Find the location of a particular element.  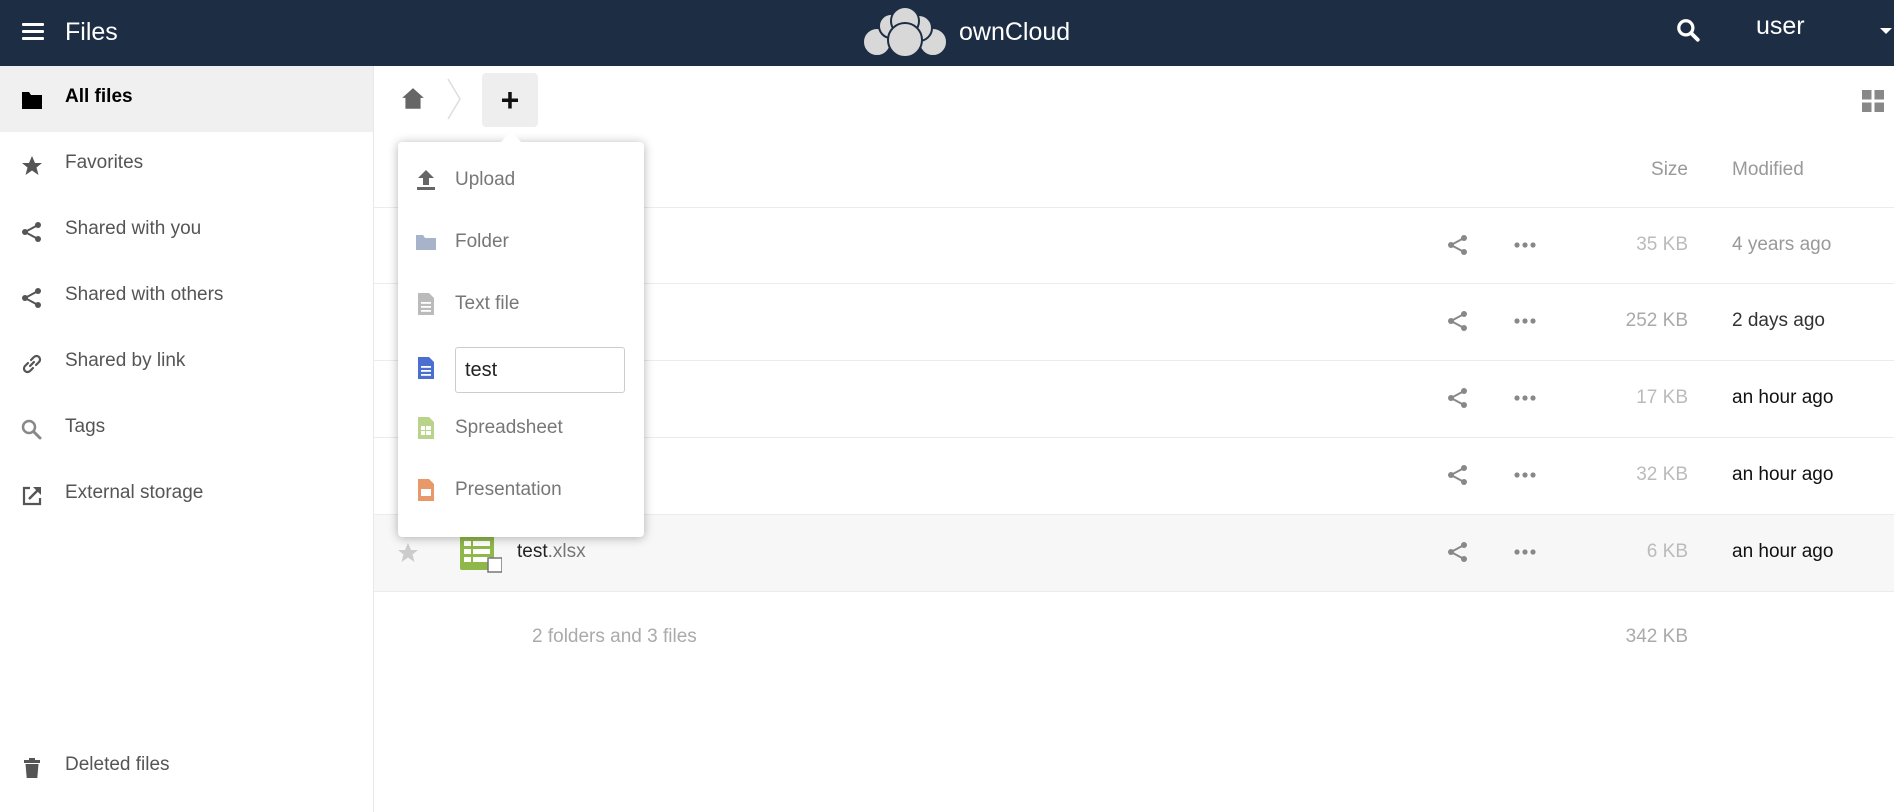

file-summary: 2 folders and 3 files is located at coordinates (614, 636).